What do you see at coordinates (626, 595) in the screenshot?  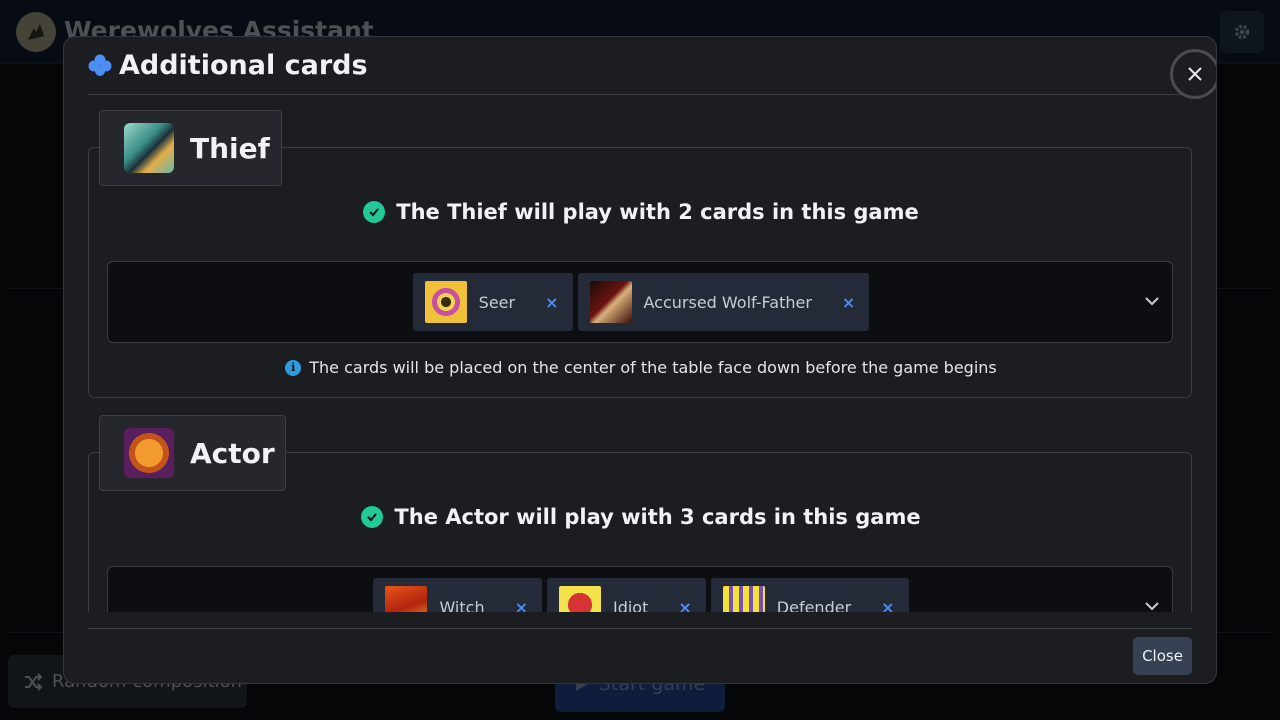 I see `card-chip-idiot: Idiot ×` at bounding box center [626, 595].